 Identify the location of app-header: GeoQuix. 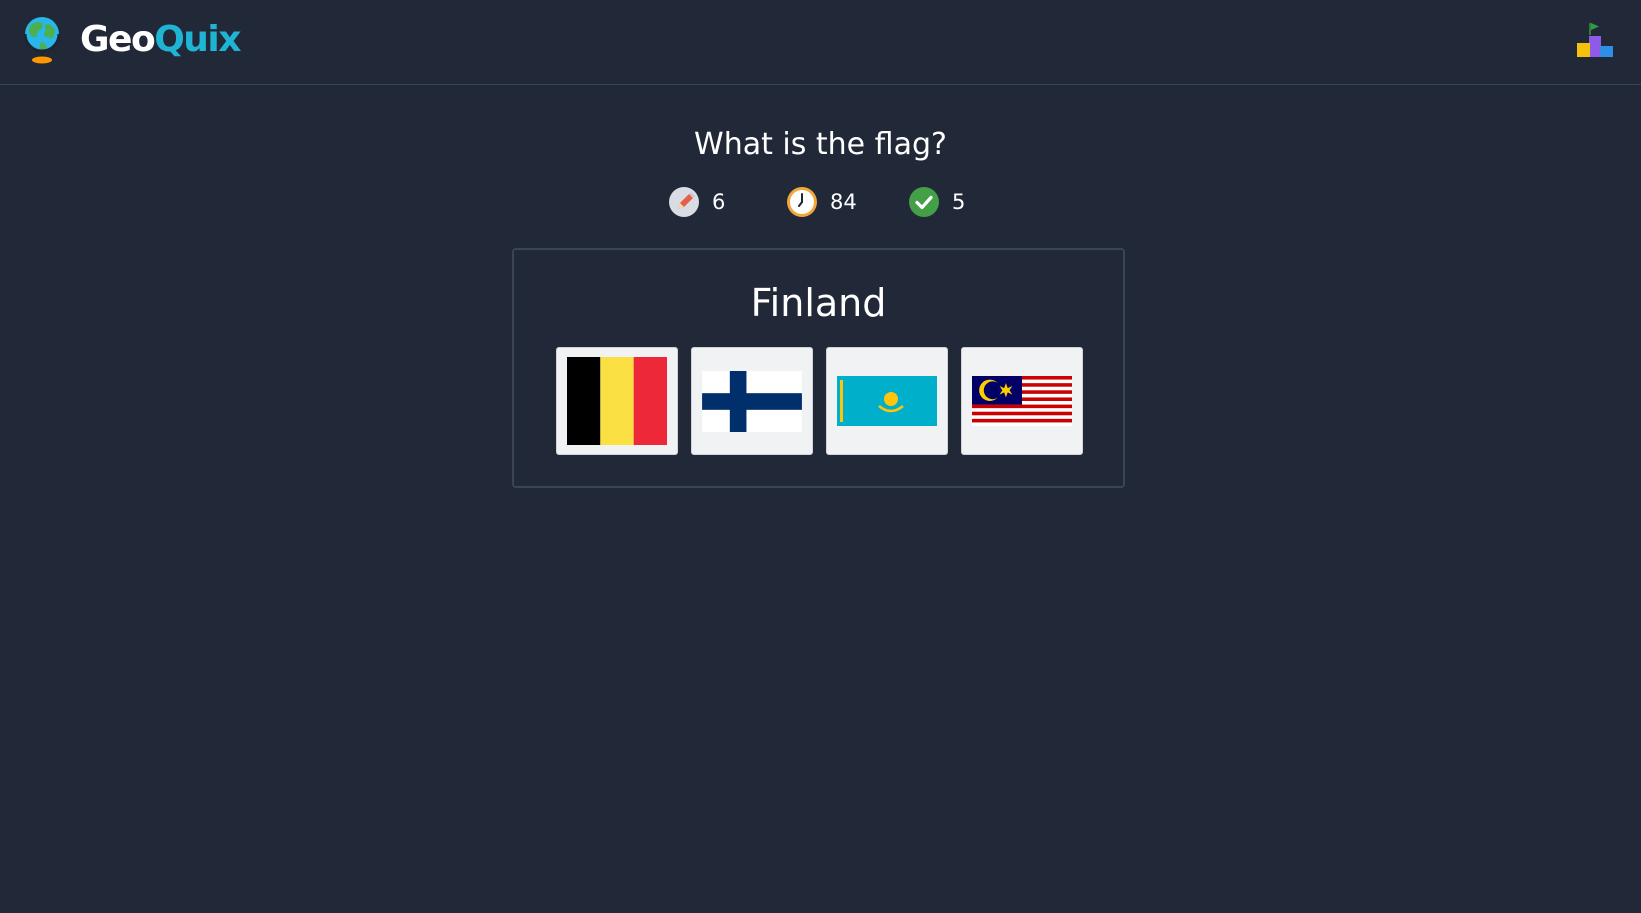
(820, 42).